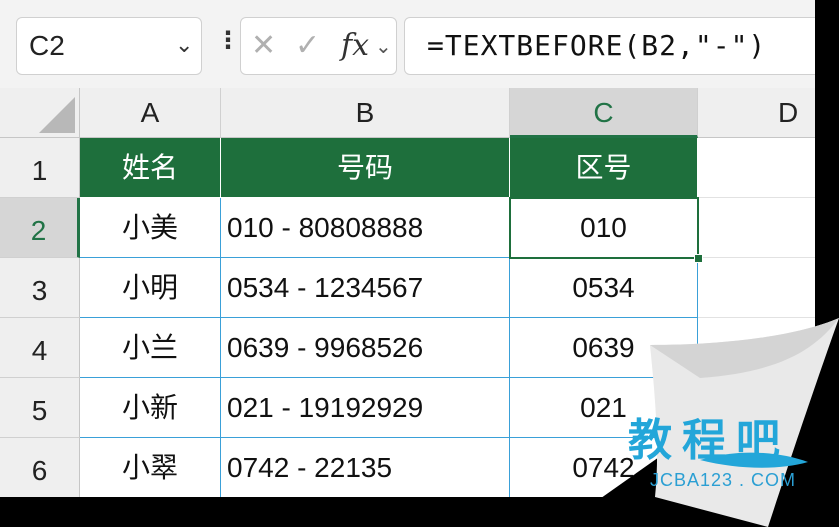 This screenshot has height=527, width=839. I want to click on cell-a5: 小新, so click(150, 408).